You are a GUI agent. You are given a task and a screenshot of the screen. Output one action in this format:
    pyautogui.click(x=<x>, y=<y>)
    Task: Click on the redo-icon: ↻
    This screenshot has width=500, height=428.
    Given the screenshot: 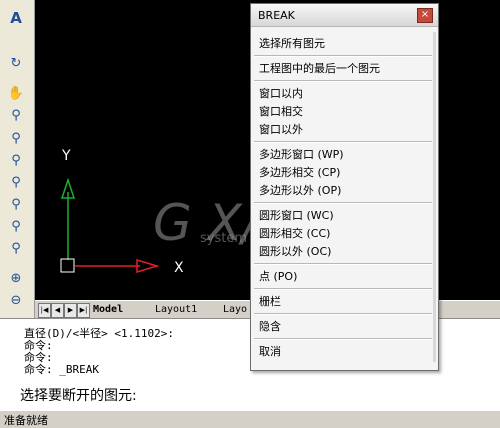 What is the action you would take?
    pyautogui.click(x=16, y=63)
    